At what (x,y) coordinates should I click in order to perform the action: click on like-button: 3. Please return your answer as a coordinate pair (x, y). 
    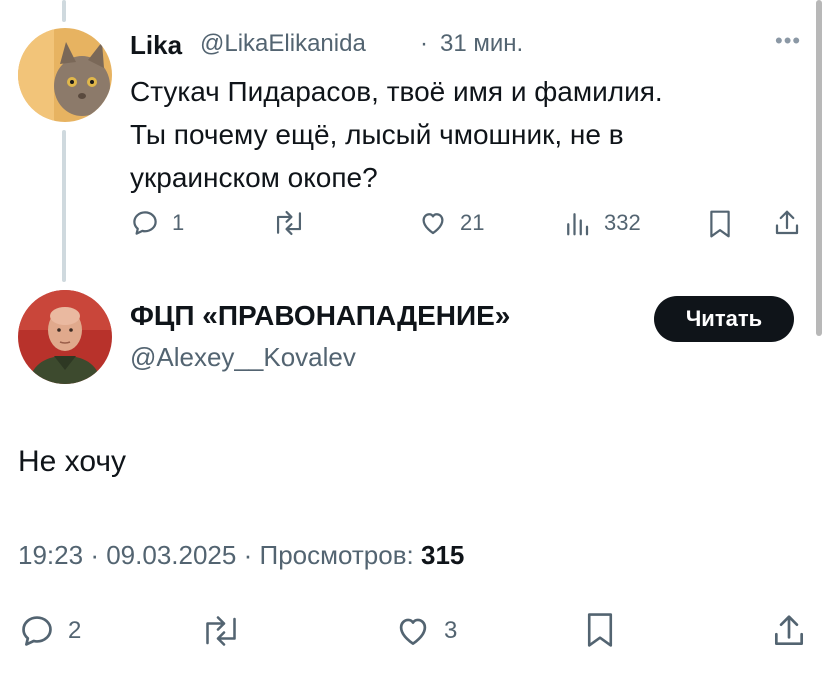
    Looking at the image, I should click on (425, 631).